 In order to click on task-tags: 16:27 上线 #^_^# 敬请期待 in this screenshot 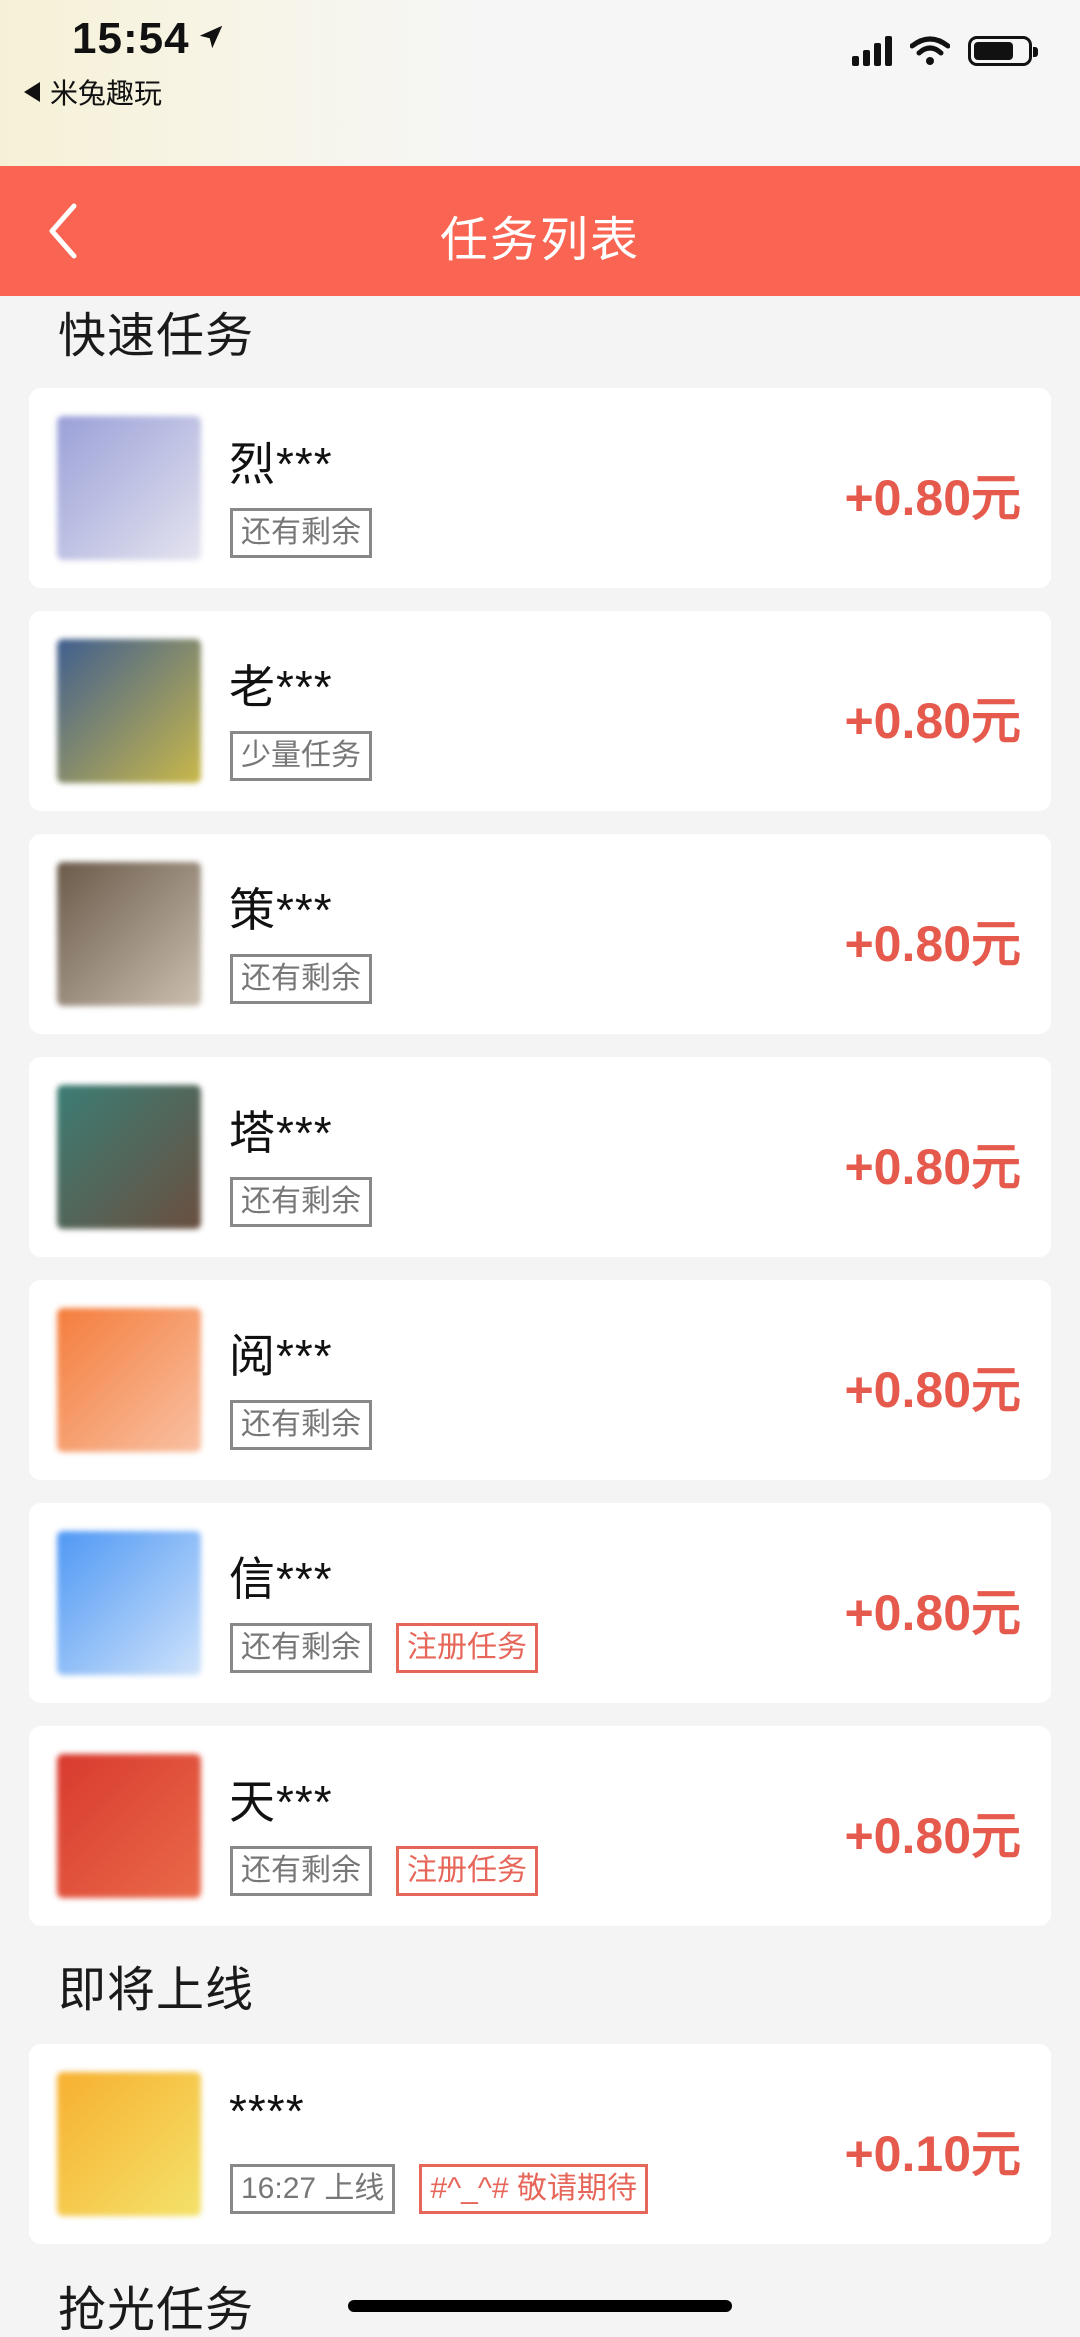, I will do `click(439, 2189)`.